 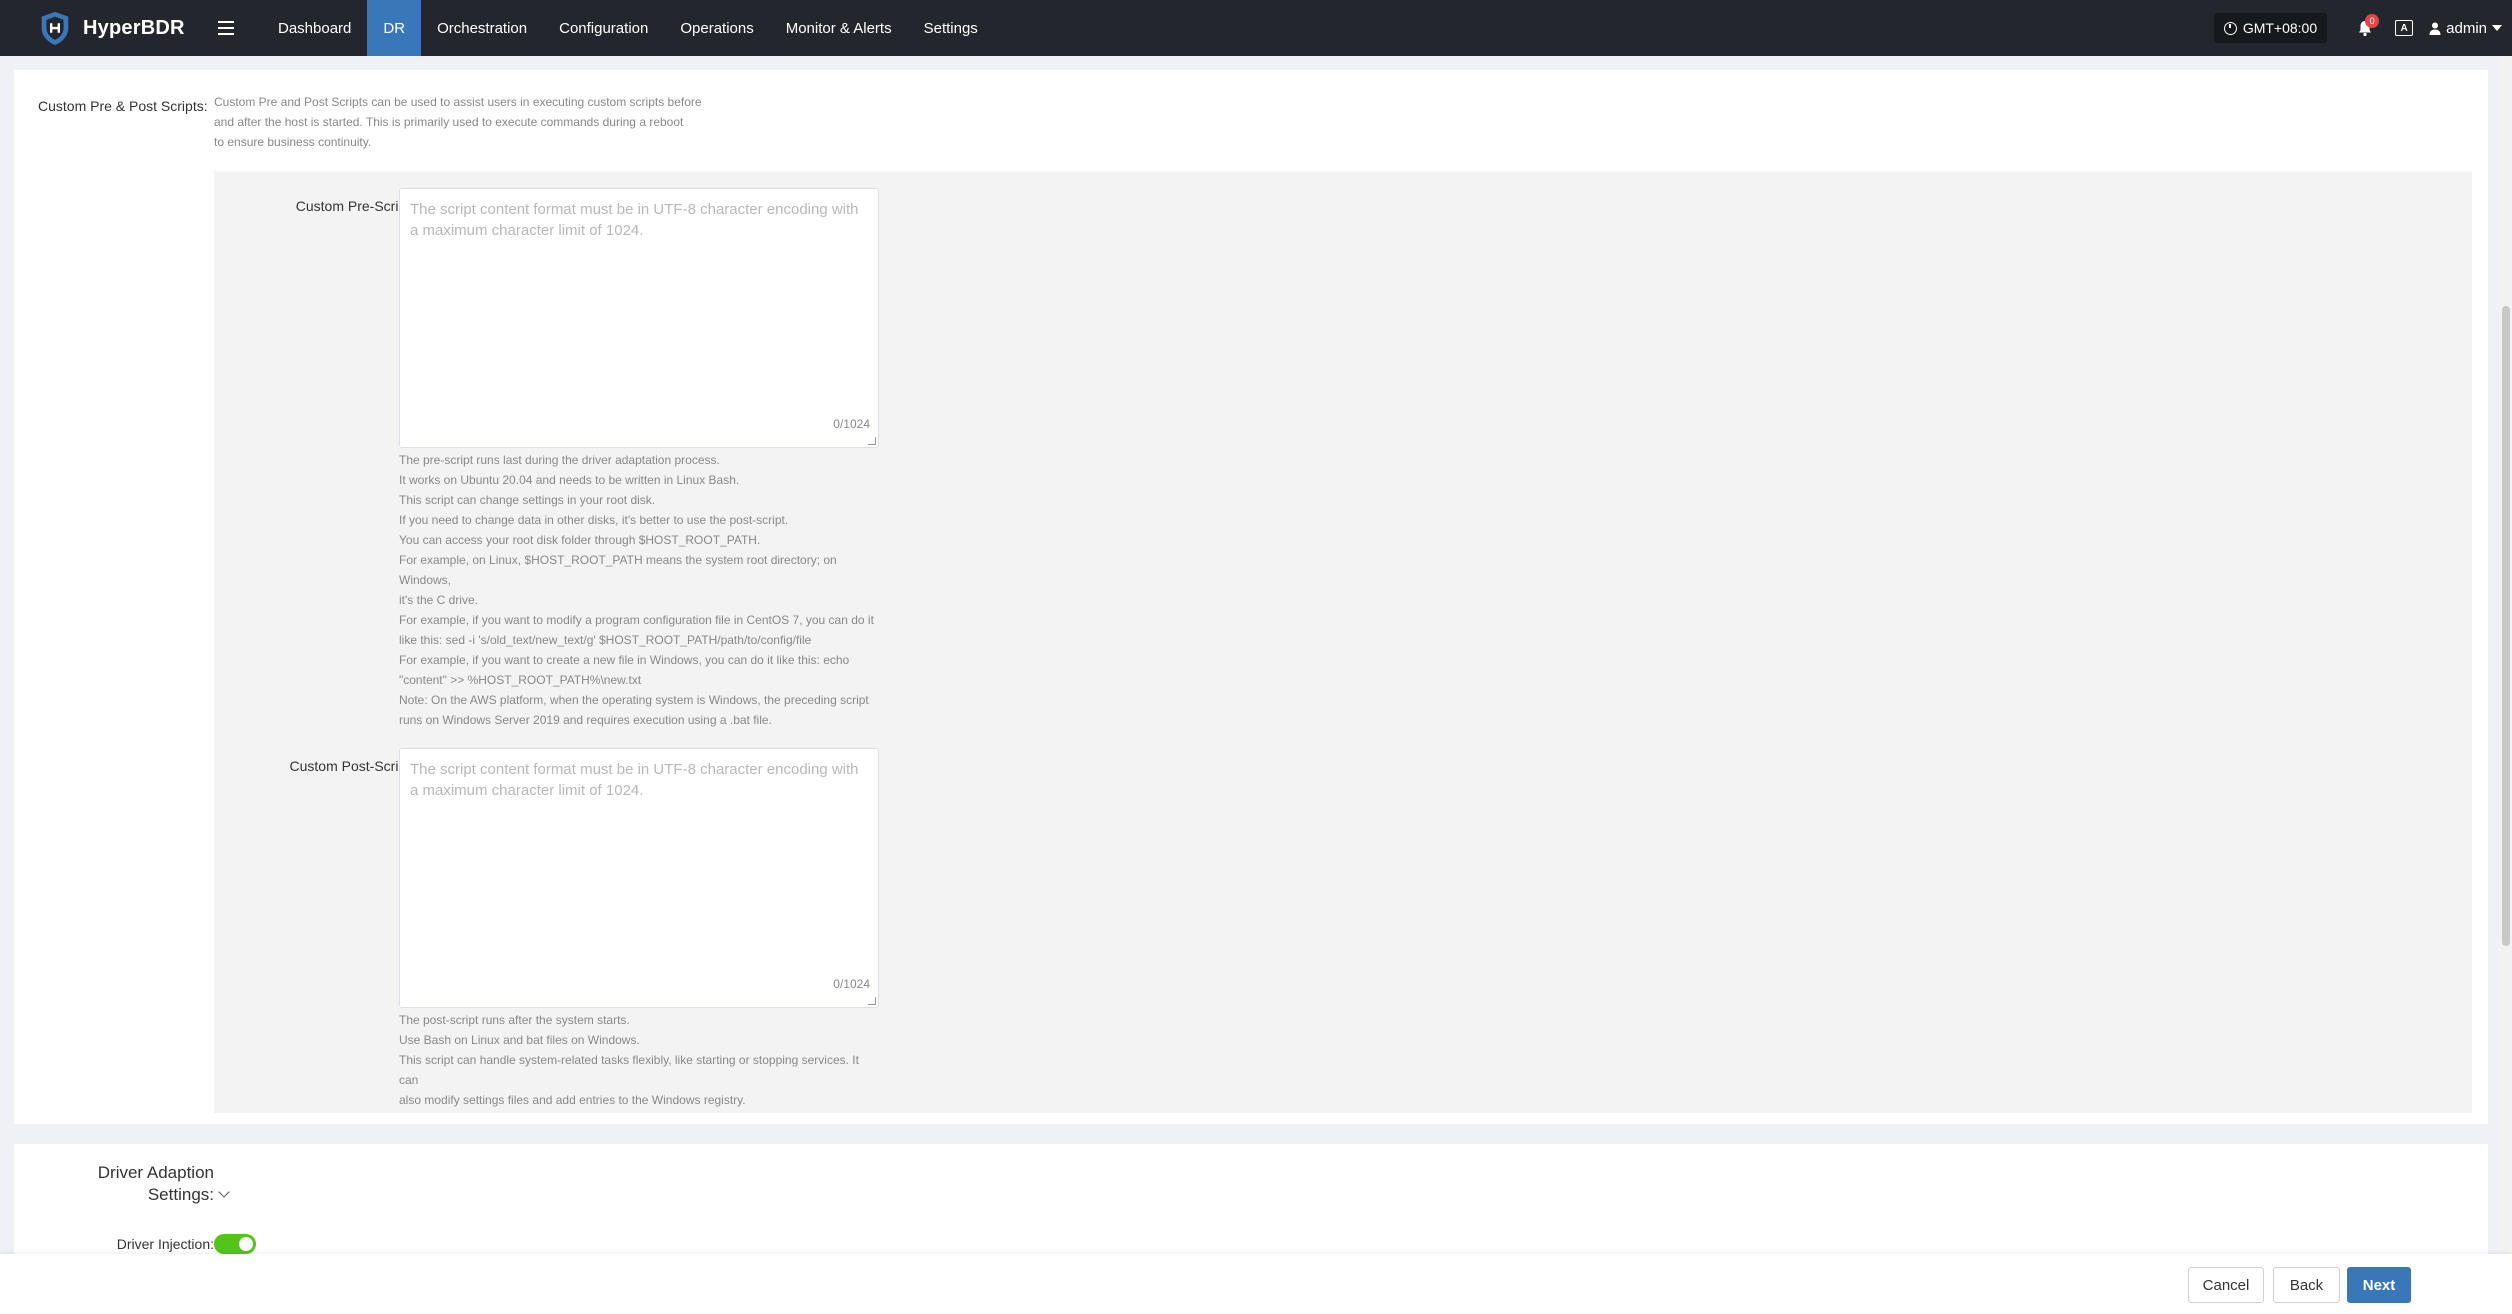 I want to click on pre-script-textarea, so click(x=639, y=318).